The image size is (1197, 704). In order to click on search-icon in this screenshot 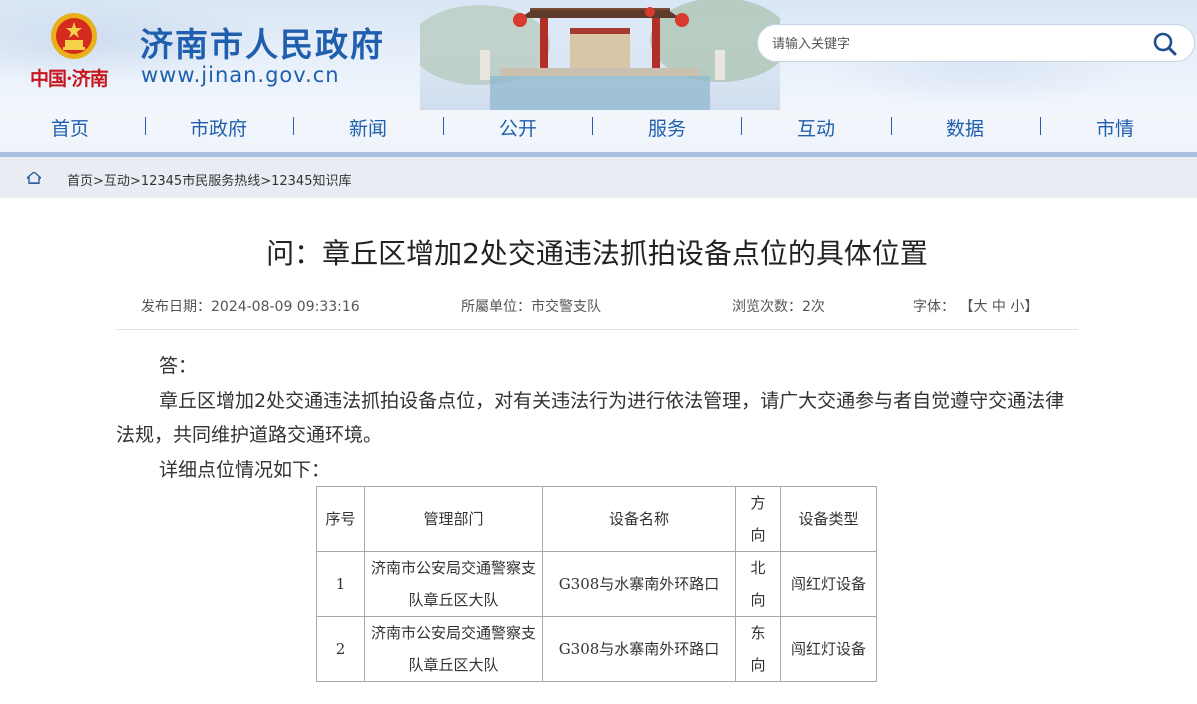, I will do `click(1165, 44)`.